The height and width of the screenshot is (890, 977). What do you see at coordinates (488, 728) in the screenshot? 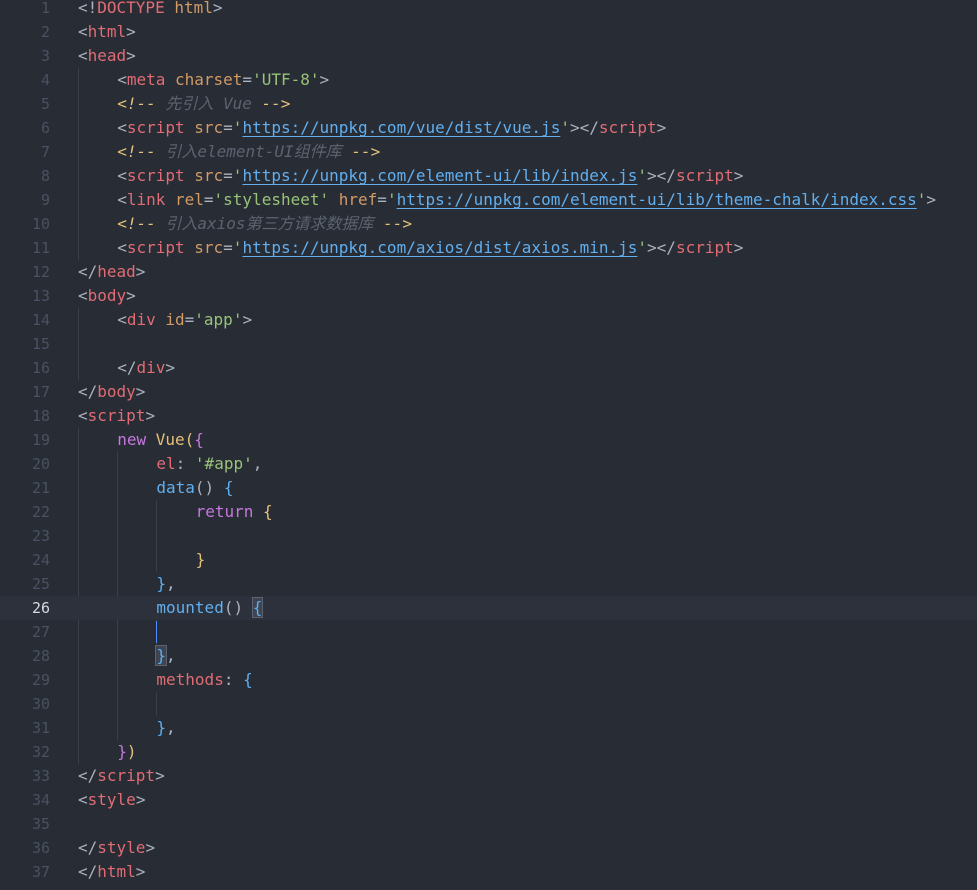
I see `code-line: 31},` at bounding box center [488, 728].